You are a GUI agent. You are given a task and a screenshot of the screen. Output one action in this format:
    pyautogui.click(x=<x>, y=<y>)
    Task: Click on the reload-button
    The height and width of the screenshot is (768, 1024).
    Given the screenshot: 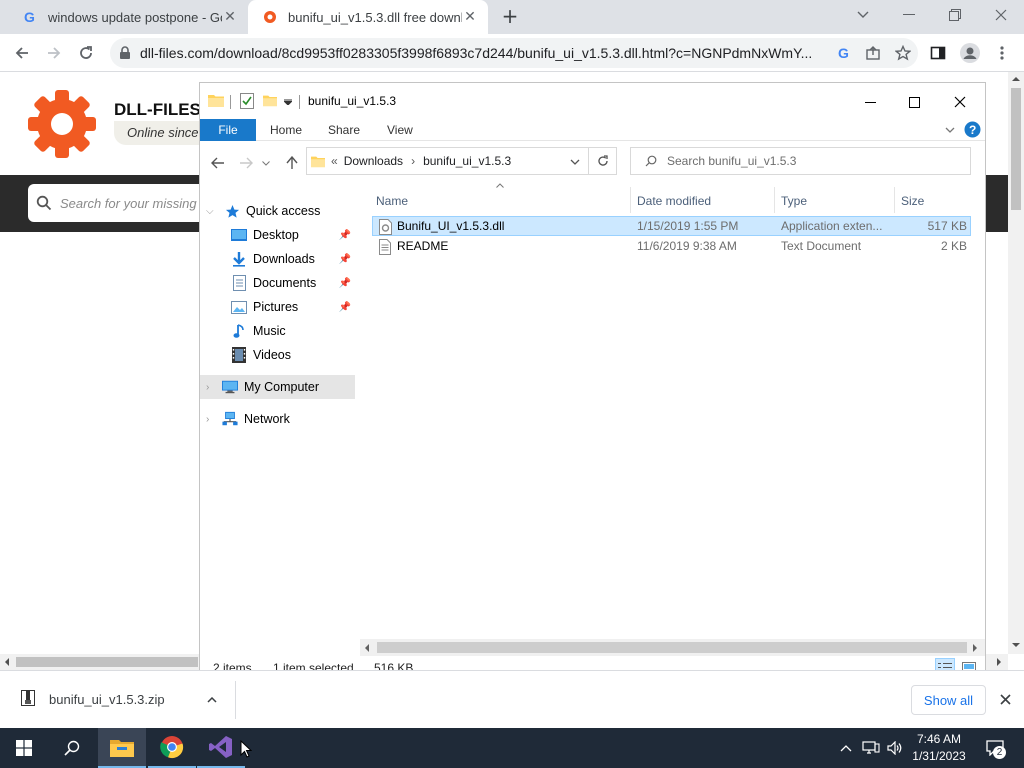 What is the action you would take?
    pyautogui.click(x=86, y=53)
    